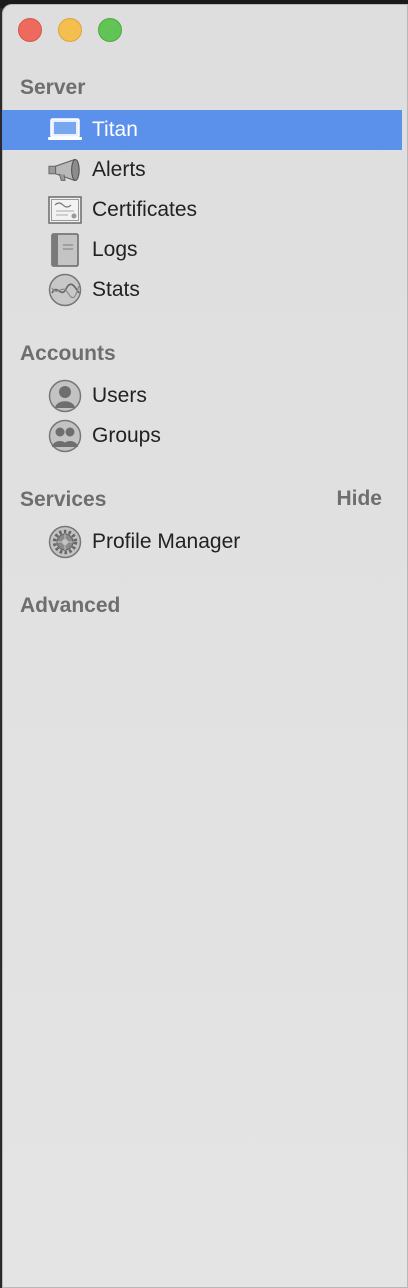 This screenshot has height=1288, width=408. What do you see at coordinates (65, 542) in the screenshot?
I see `gear-icon` at bounding box center [65, 542].